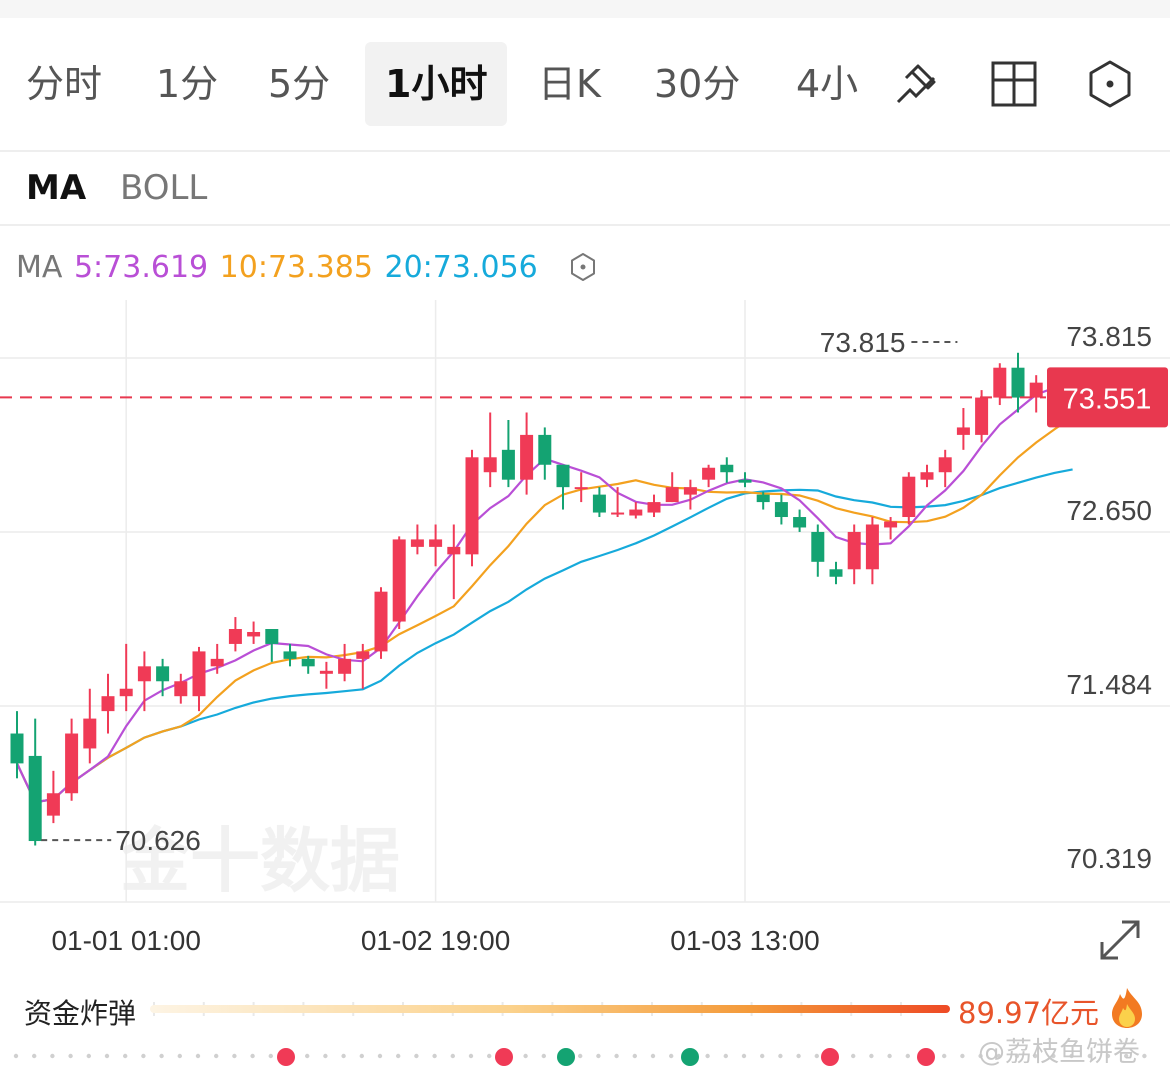  Describe the element at coordinates (296, 267) in the screenshot. I see `ma10-value: 10:73.385` at that location.